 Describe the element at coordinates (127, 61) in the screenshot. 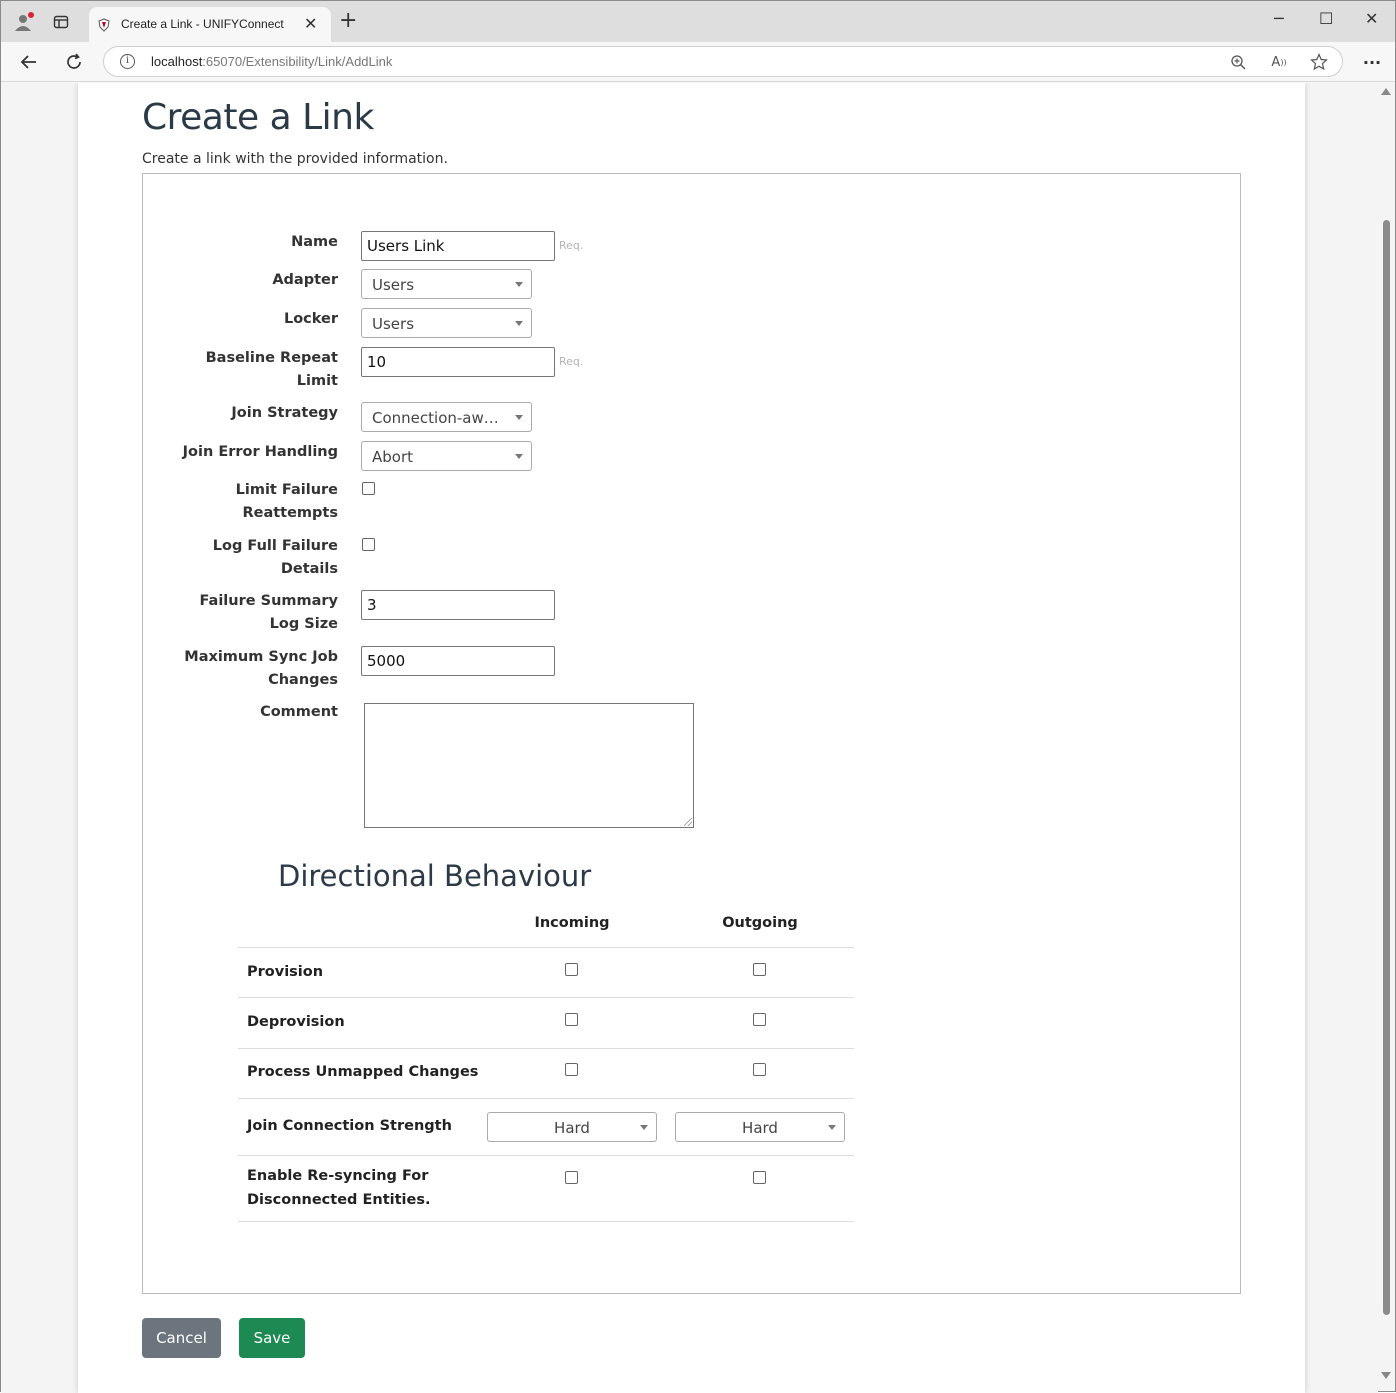

I see `site-info-icon: i` at that location.